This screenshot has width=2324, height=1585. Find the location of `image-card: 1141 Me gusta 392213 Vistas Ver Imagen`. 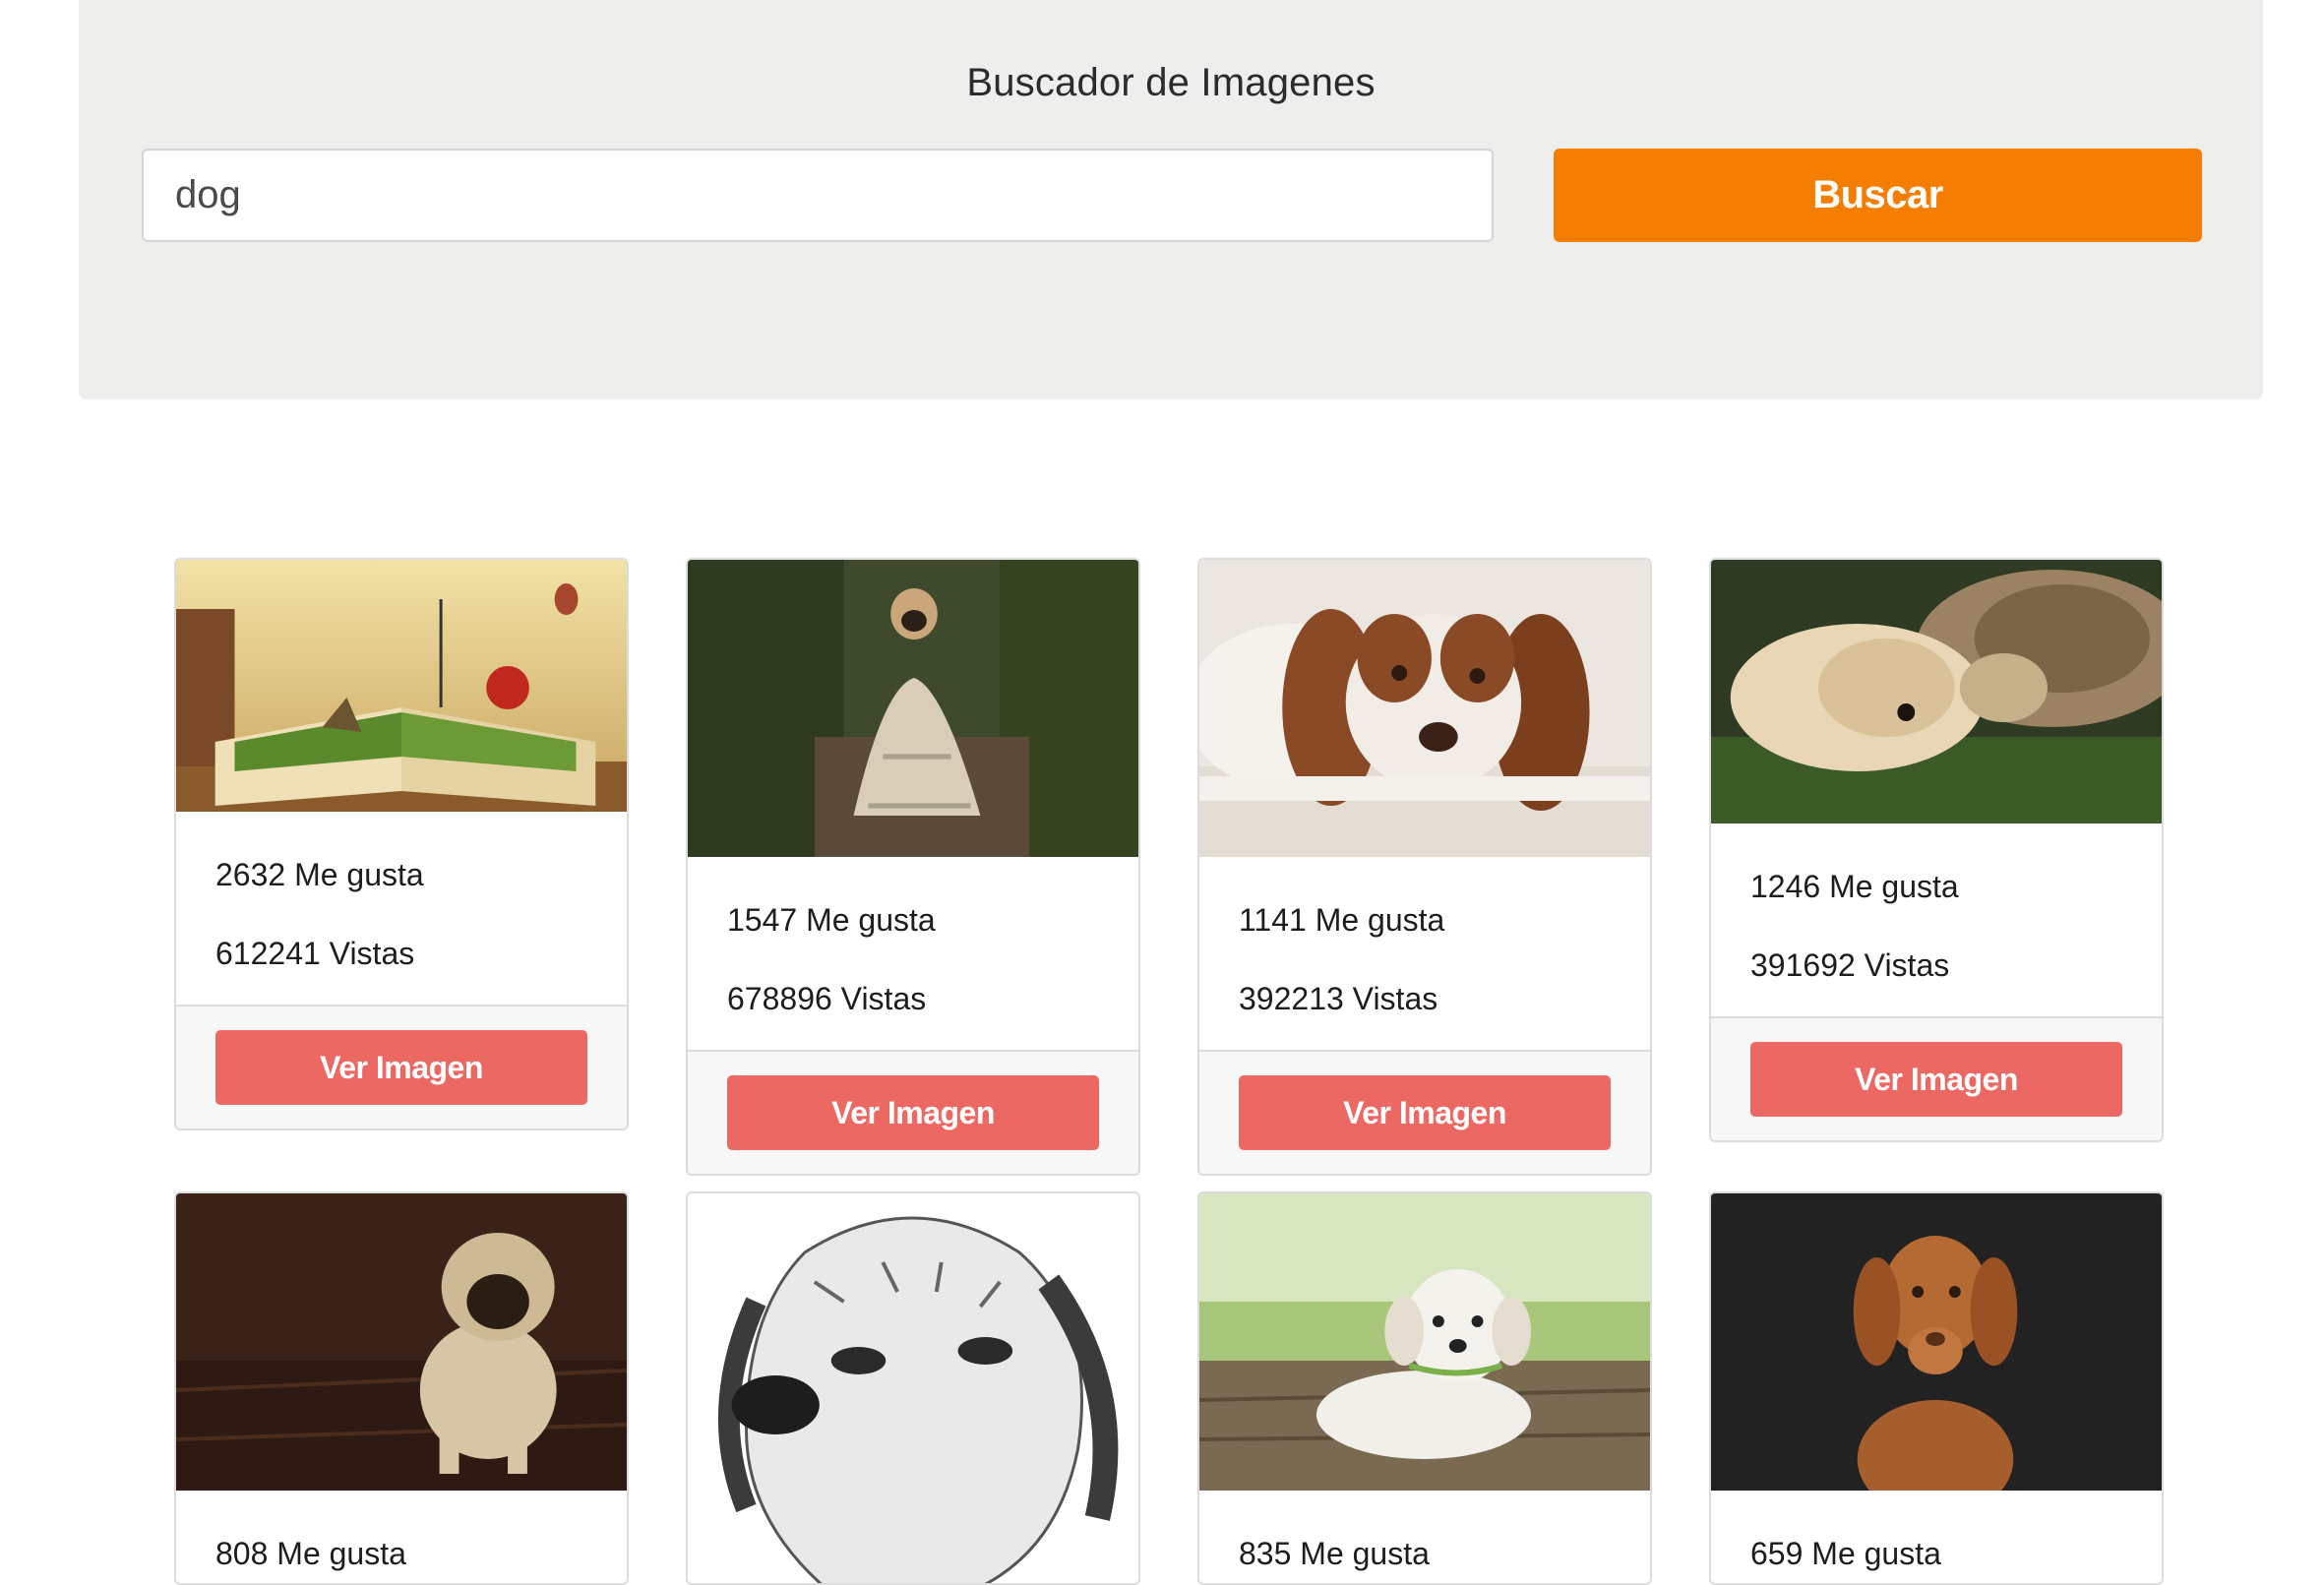

image-card: 1141 Me gusta 392213 Vistas Ver Imagen is located at coordinates (1424, 867).